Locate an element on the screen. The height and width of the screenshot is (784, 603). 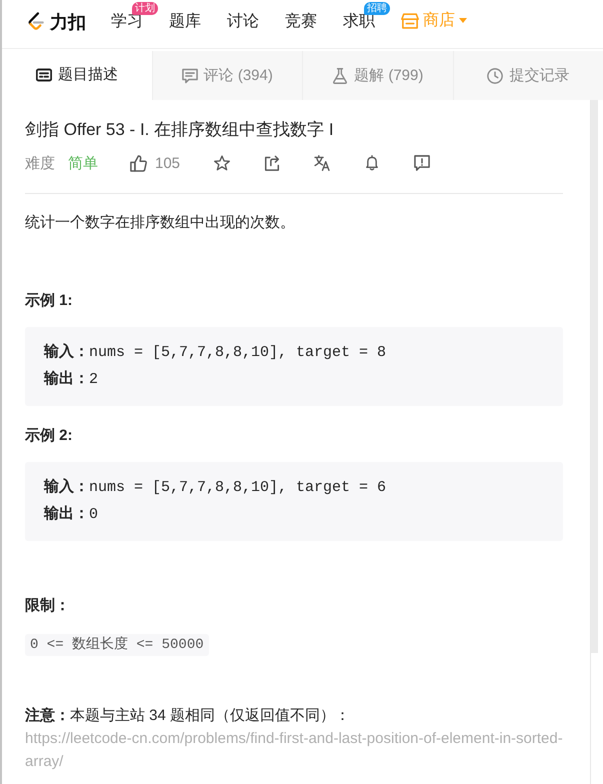
caret-icon is located at coordinates (463, 20).